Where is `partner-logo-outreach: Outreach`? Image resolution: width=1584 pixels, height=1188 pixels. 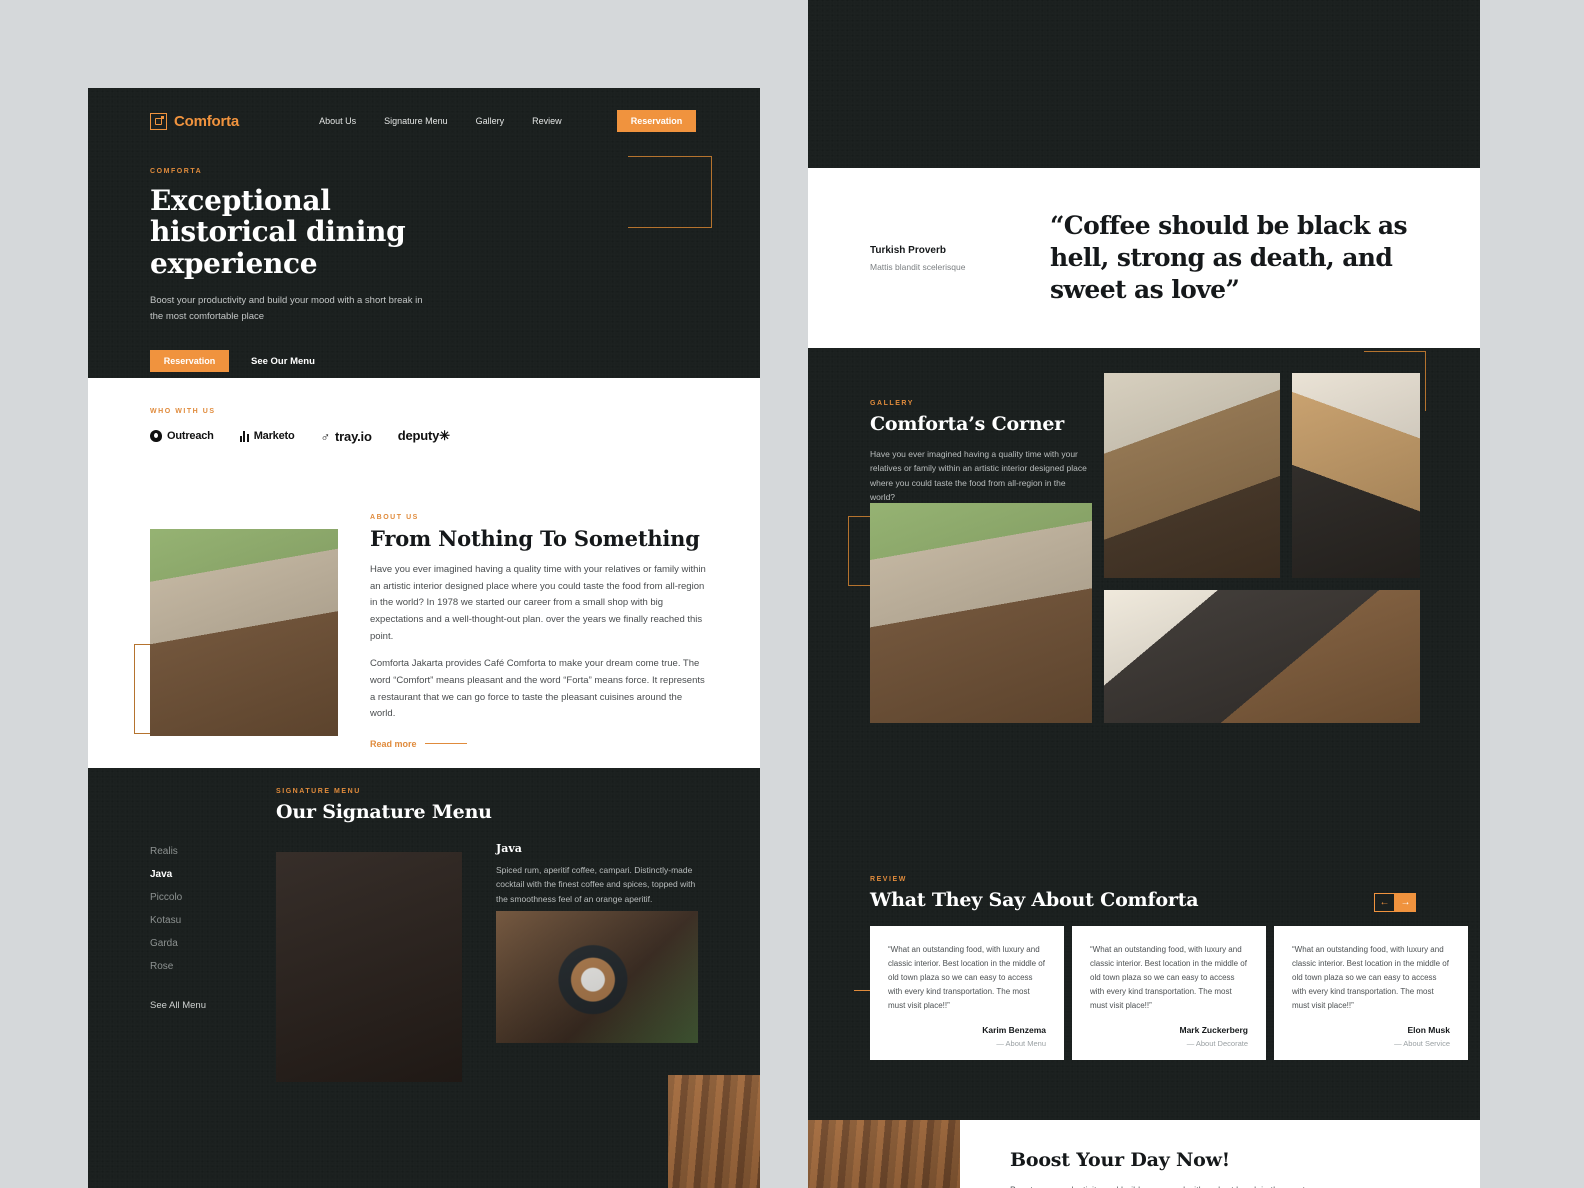
partner-logo-outreach: Outreach is located at coordinates (182, 436).